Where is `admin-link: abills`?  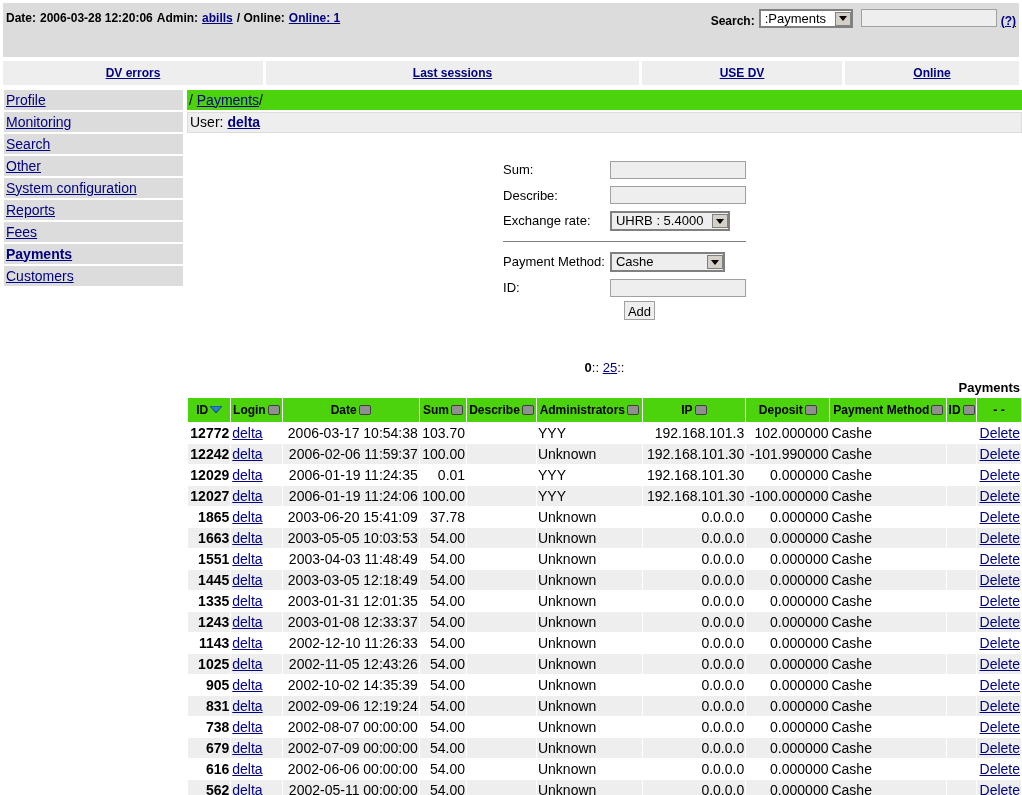 admin-link: abills is located at coordinates (217, 18).